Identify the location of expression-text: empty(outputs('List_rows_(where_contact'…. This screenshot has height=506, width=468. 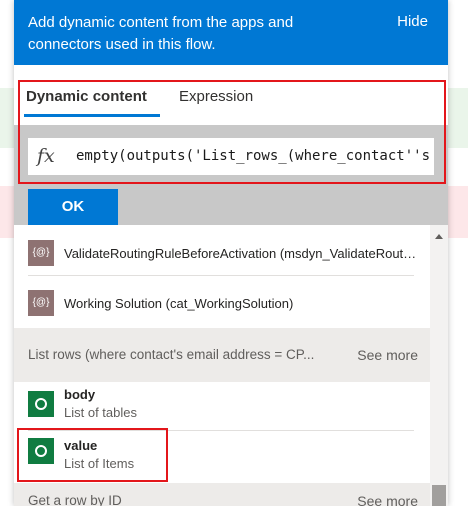
(253, 156).